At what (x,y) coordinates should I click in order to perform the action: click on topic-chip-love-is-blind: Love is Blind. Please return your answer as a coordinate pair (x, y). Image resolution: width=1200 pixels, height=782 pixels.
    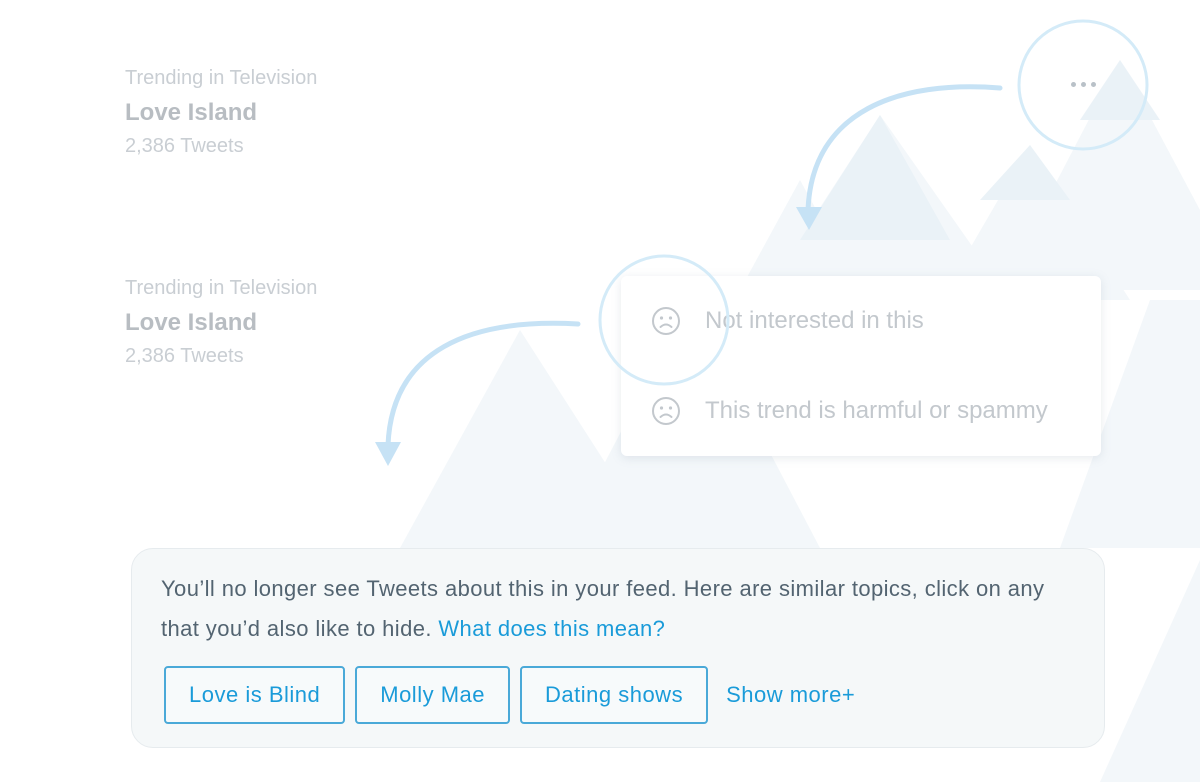
    Looking at the image, I should click on (255, 695).